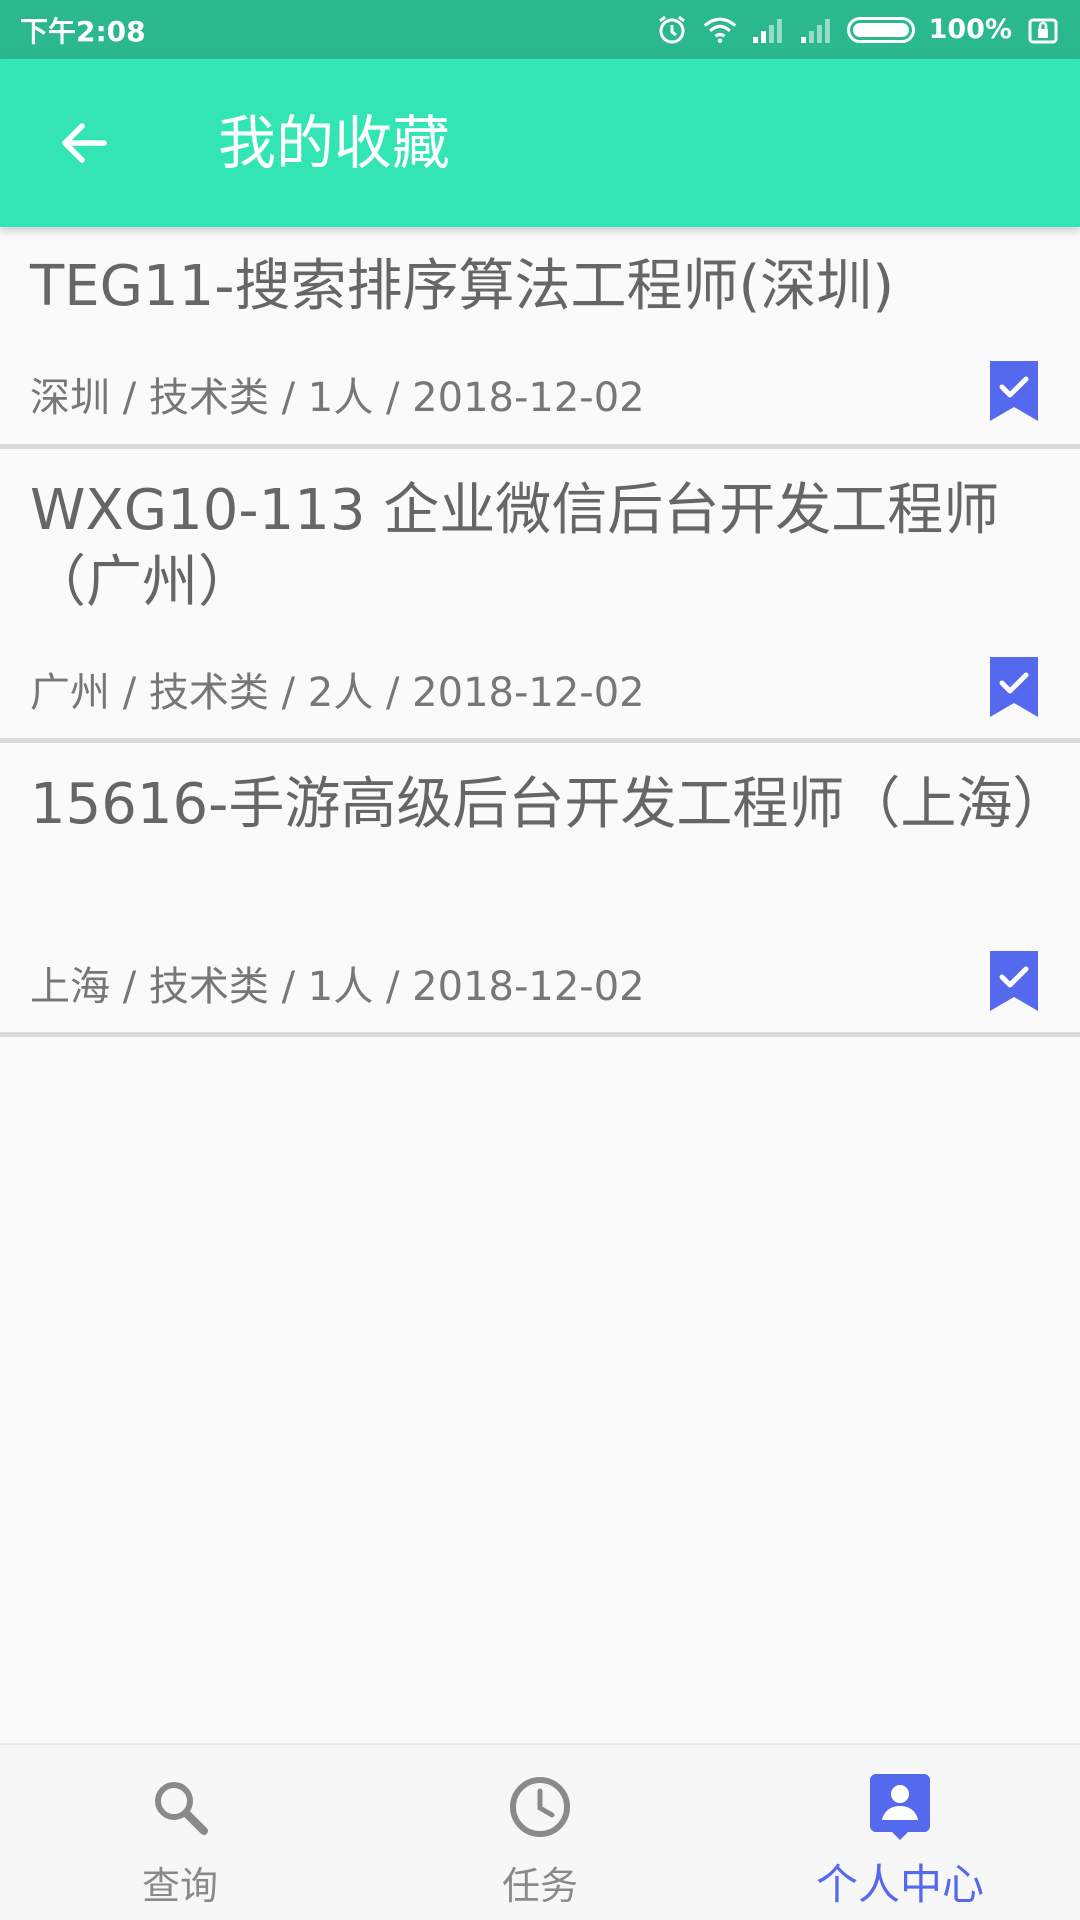 The width and height of the screenshot is (1080, 1920). I want to click on nav-label: 个人中心, so click(899, 1884).